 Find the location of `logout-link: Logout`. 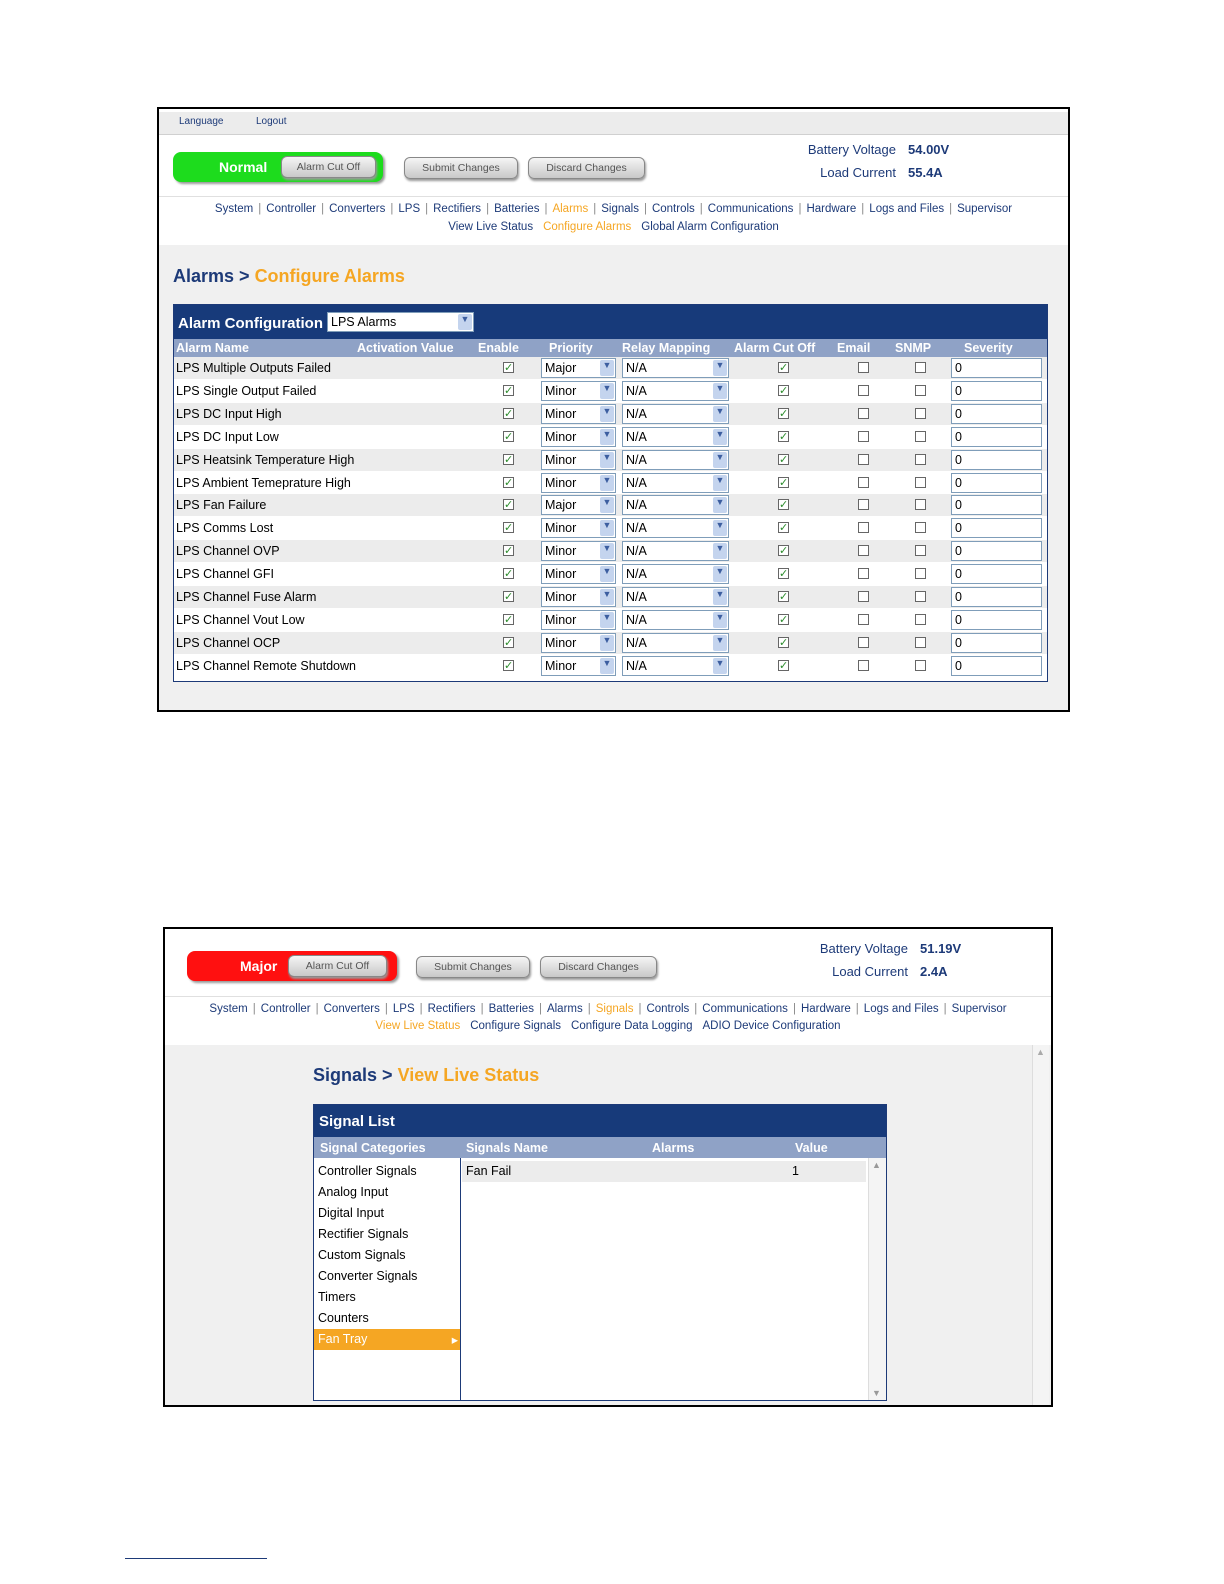

logout-link: Logout is located at coordinates (271, 121).